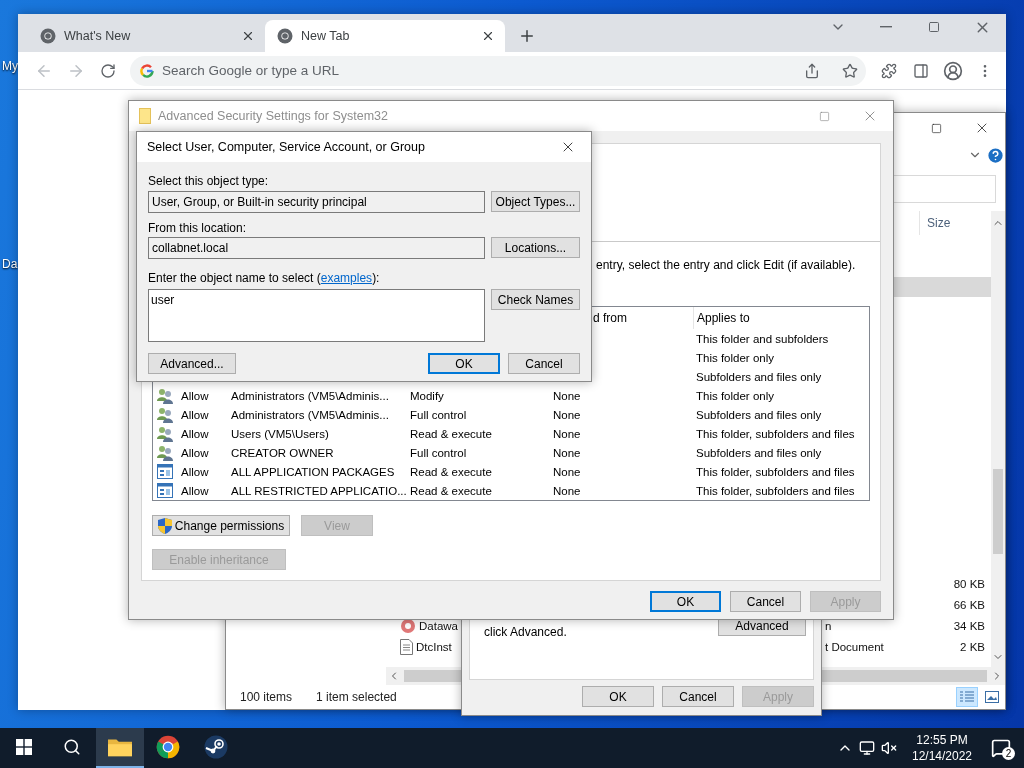  Describe the element at coordinates (209, 181) in the screenshot. I see `object-type-label: Select this object type:` at that location.